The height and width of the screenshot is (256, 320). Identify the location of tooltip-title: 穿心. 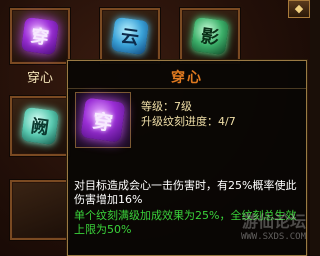
(187, 78).